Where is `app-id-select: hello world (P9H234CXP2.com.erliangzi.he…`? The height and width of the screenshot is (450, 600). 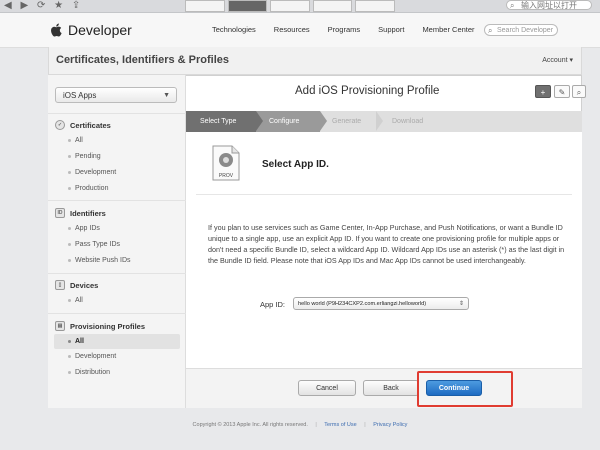
app-id-select: hello world (P9H234CXP2.com.erliangzi.he… is located at coordinates (381, 303).